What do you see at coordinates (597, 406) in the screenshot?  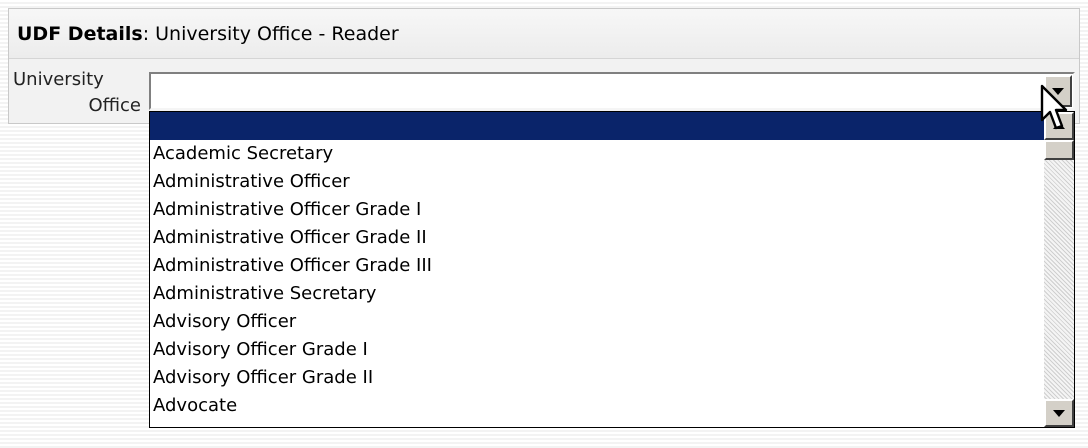 I see `dropdown-option: Advocate` at bounding box center [597, 406].